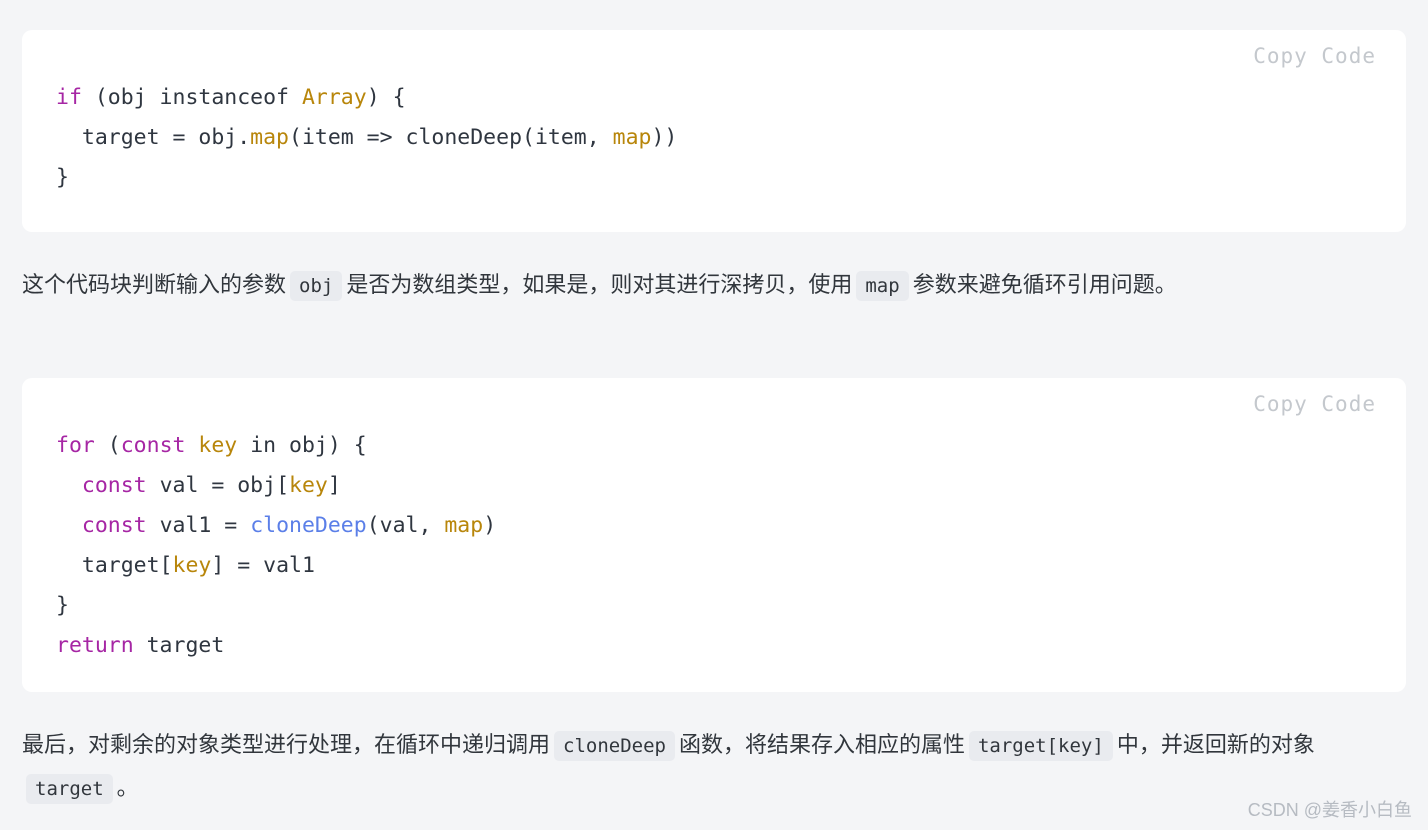 This screenshot has height=830, width=1428. I want to click on paragraph-text: 函数，将结果存入相应的属性, so click(821, 744).